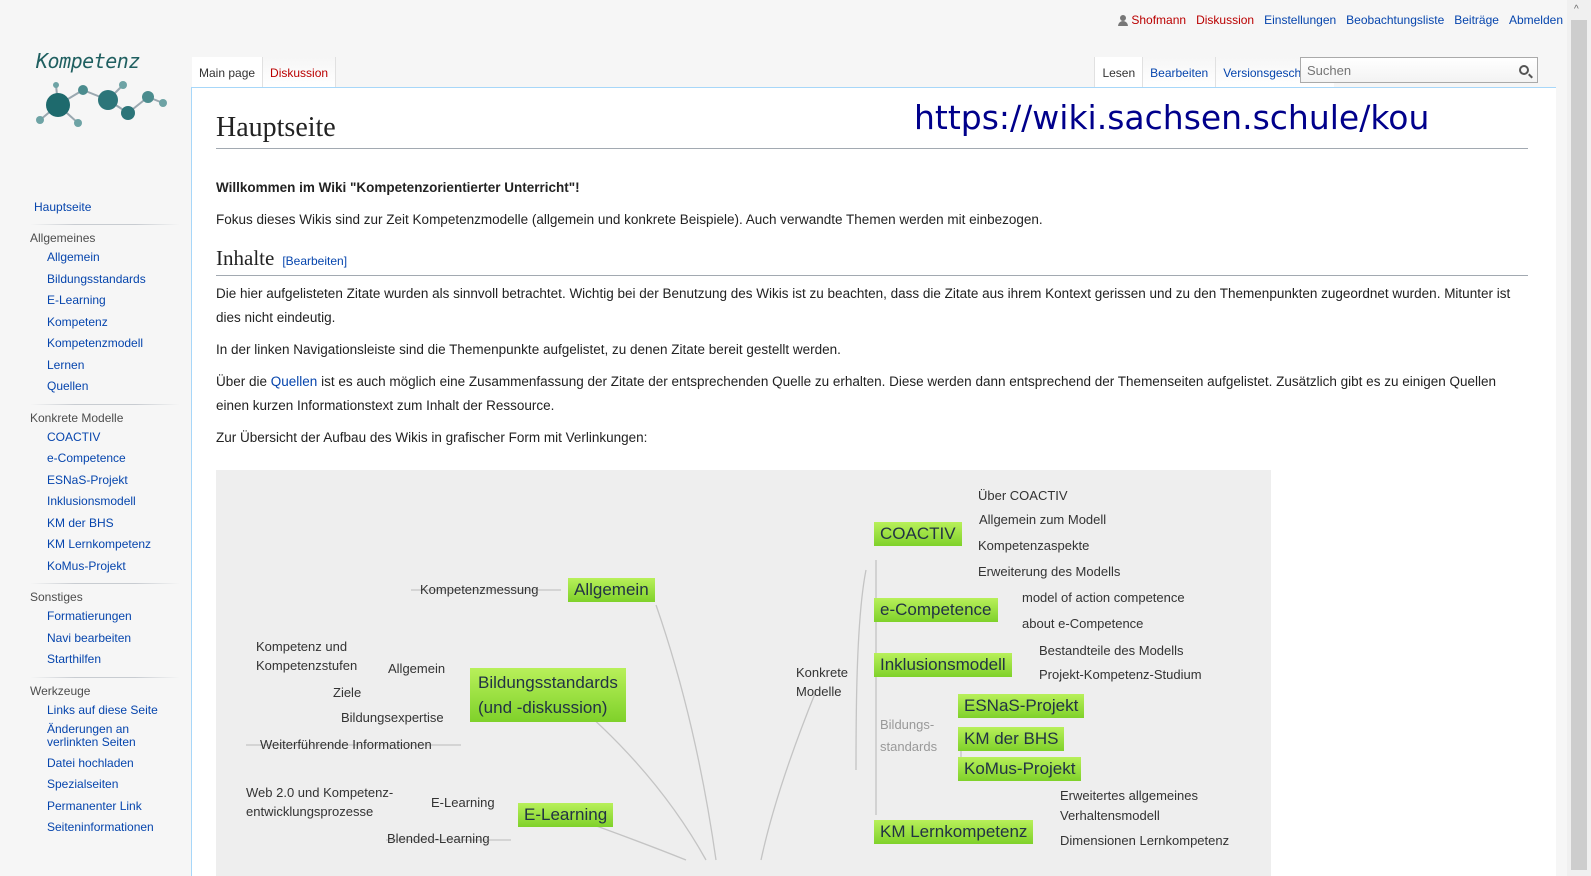 Image resolution: width=1591 pixels, height=876 pixels. What do you see at coordinates (1172, 117) in the screenshot?
I see `url-overlay: https://wiki.sachsen.schule/kou` at bounding box center [1172, 117].